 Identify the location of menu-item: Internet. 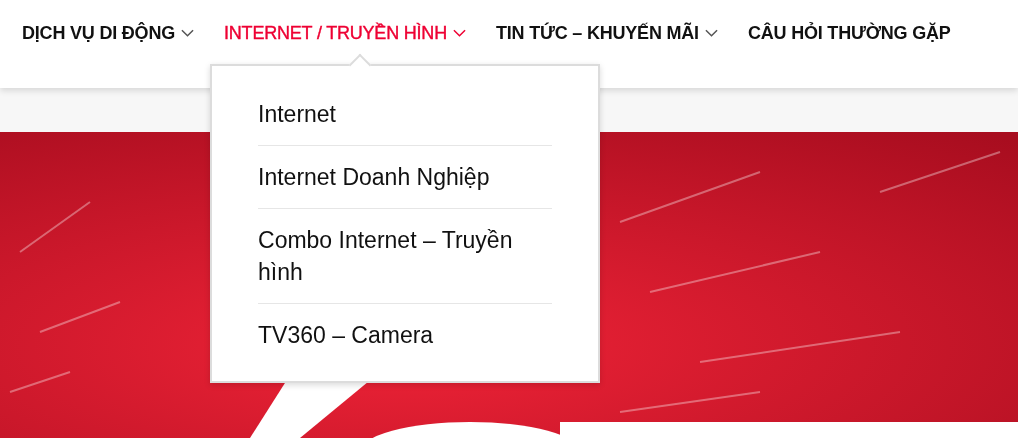
(405, 122).